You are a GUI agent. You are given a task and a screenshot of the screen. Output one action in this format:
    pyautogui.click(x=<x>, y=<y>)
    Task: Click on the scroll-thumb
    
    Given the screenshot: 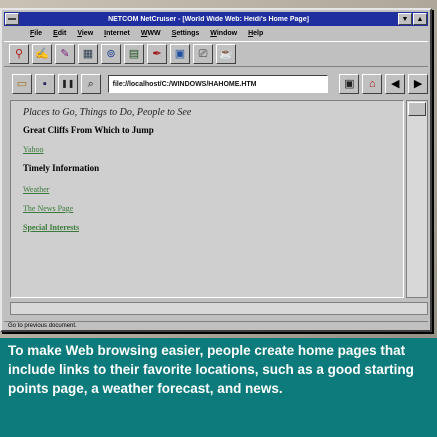 What is the action you would take?
    pyautogui.click(x=417, y=109)
    